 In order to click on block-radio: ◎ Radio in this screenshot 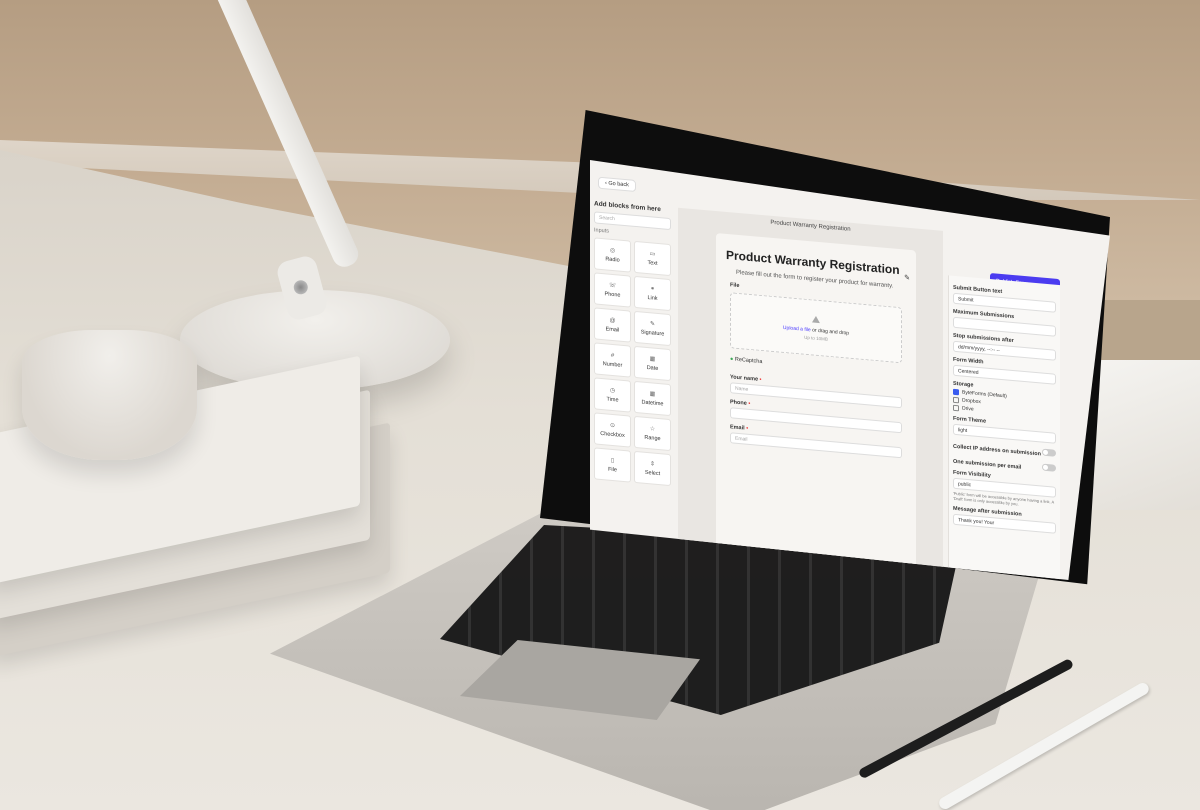, I will do `click(612, 255)`.